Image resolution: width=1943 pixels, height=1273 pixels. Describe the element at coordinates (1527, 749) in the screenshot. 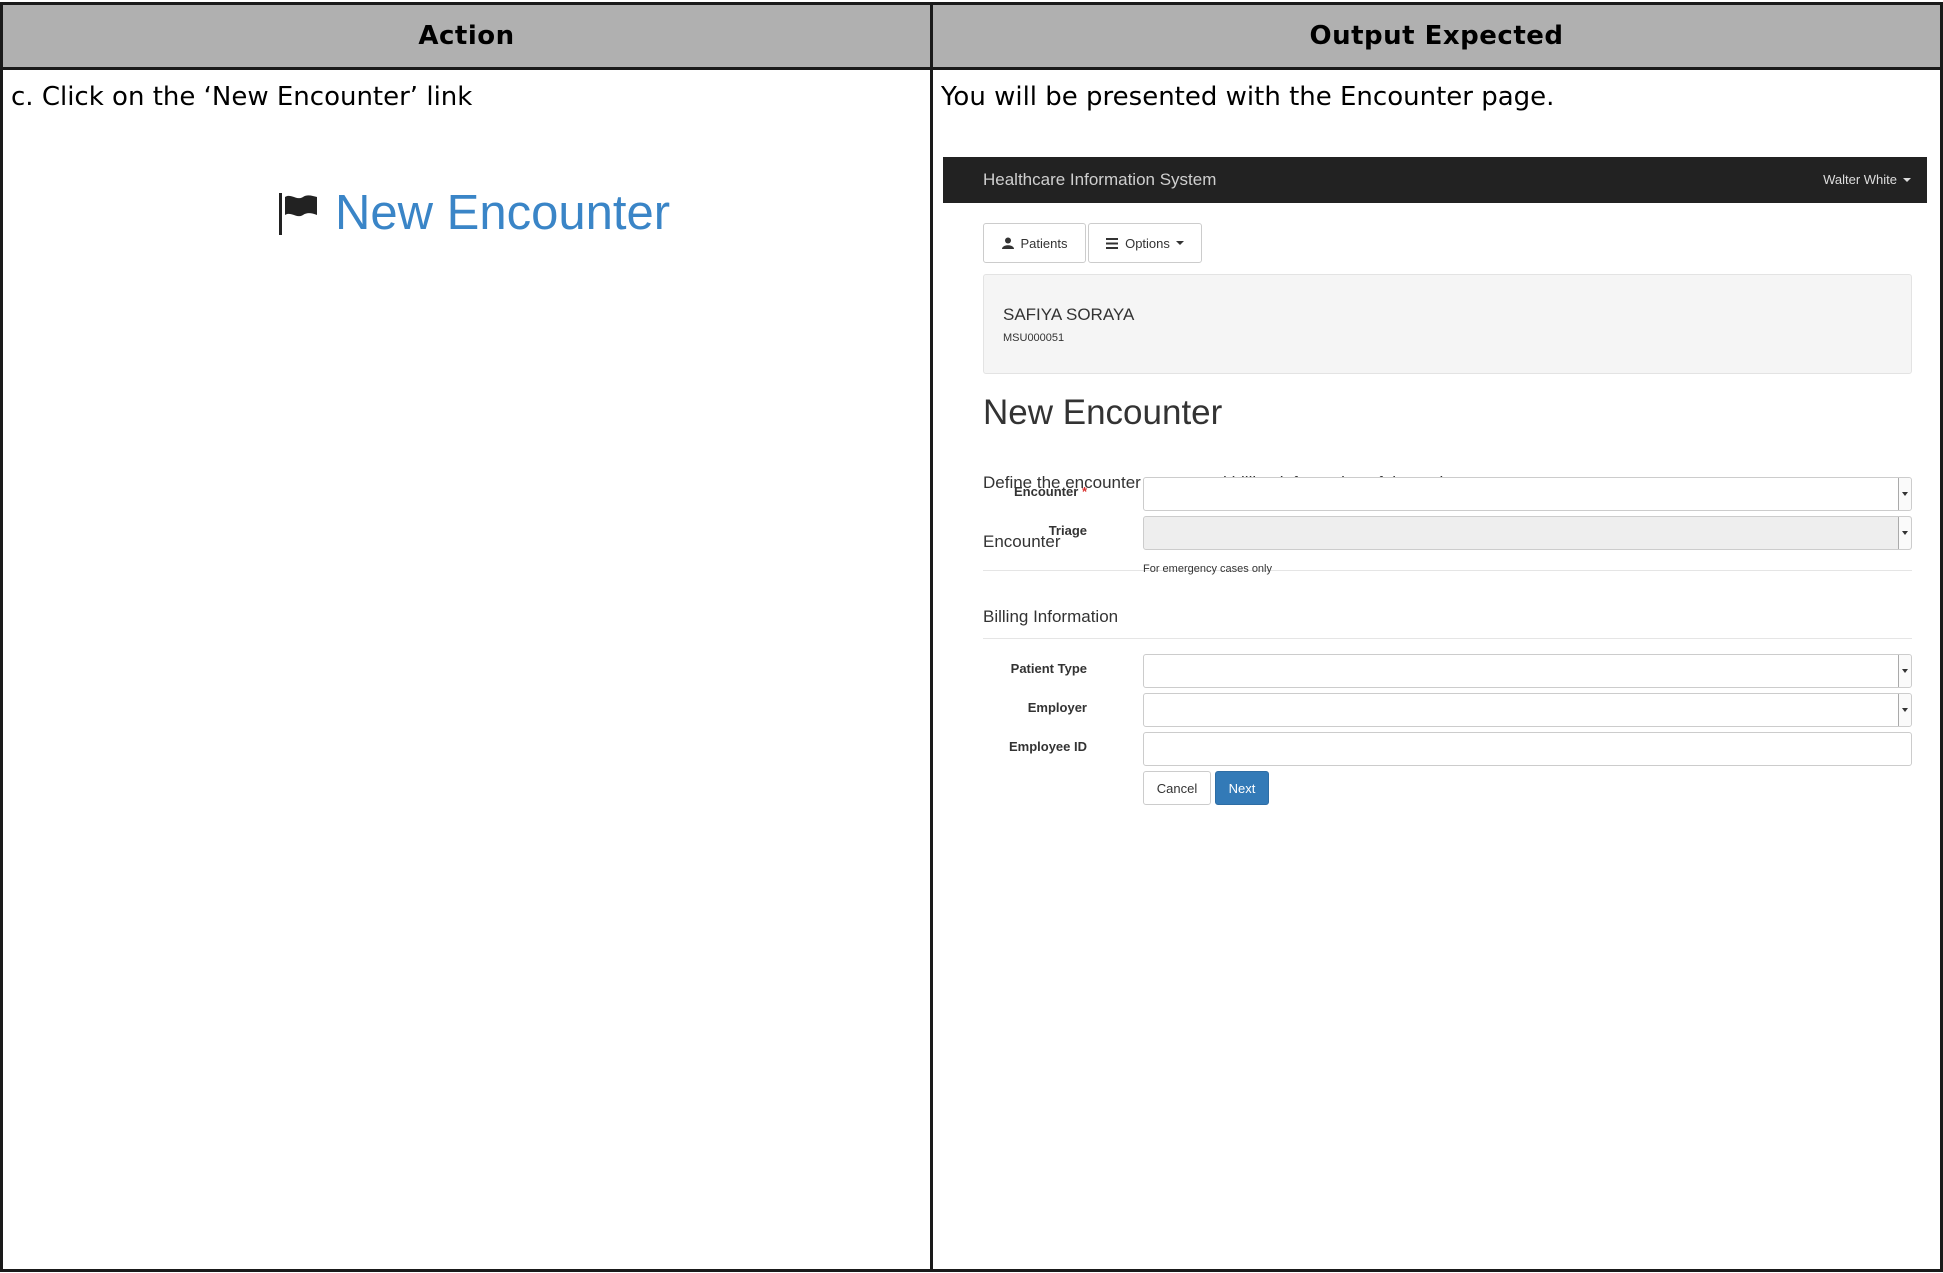

I see `employee-id-input` at that location.